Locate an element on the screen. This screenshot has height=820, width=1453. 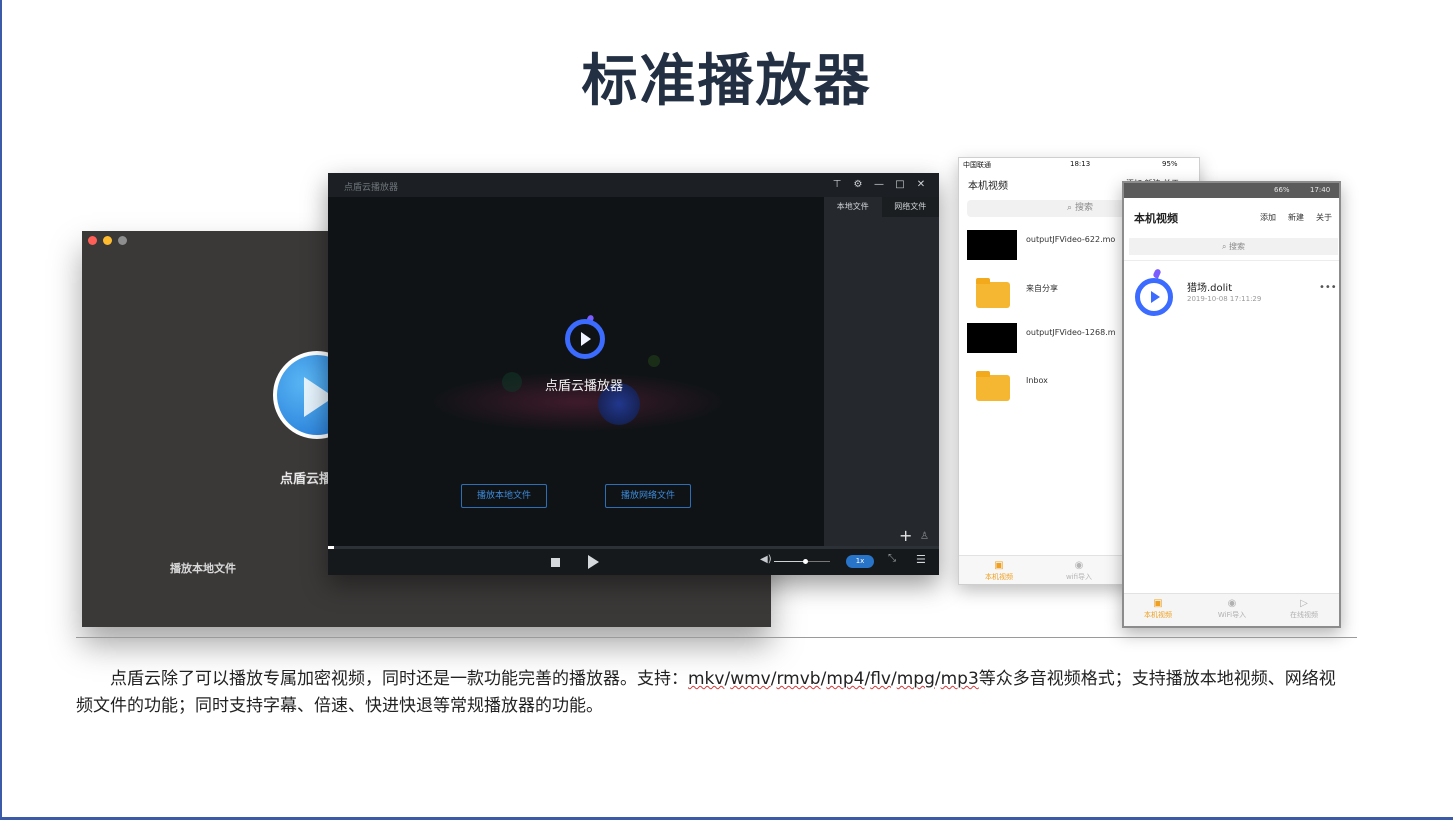
android-status-bar: 66% 17:40 is located at coordinates (1231, 190).